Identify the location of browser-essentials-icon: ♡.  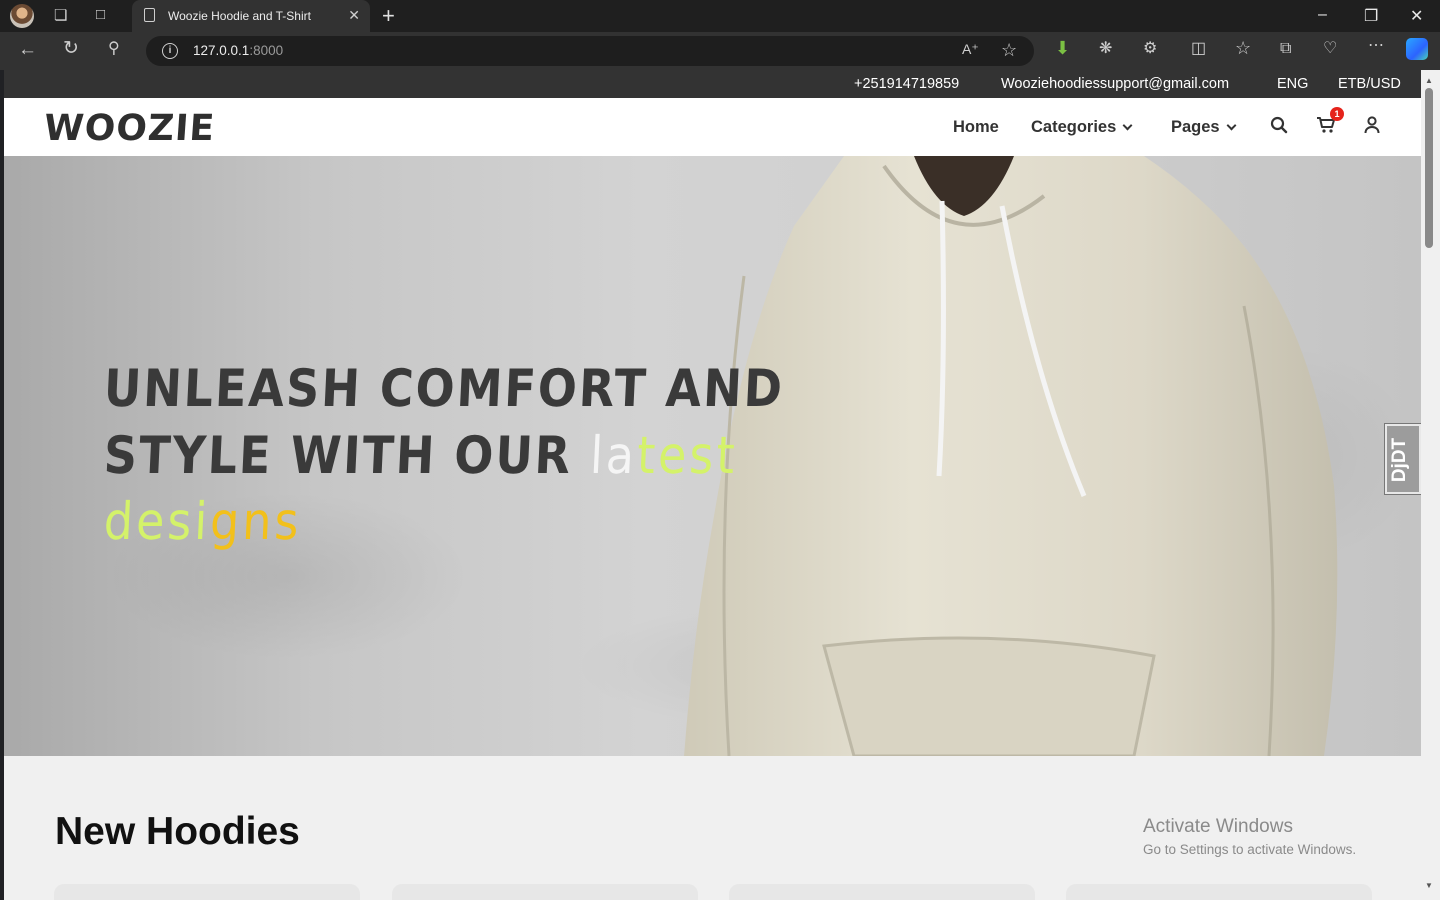
(1330, 49).